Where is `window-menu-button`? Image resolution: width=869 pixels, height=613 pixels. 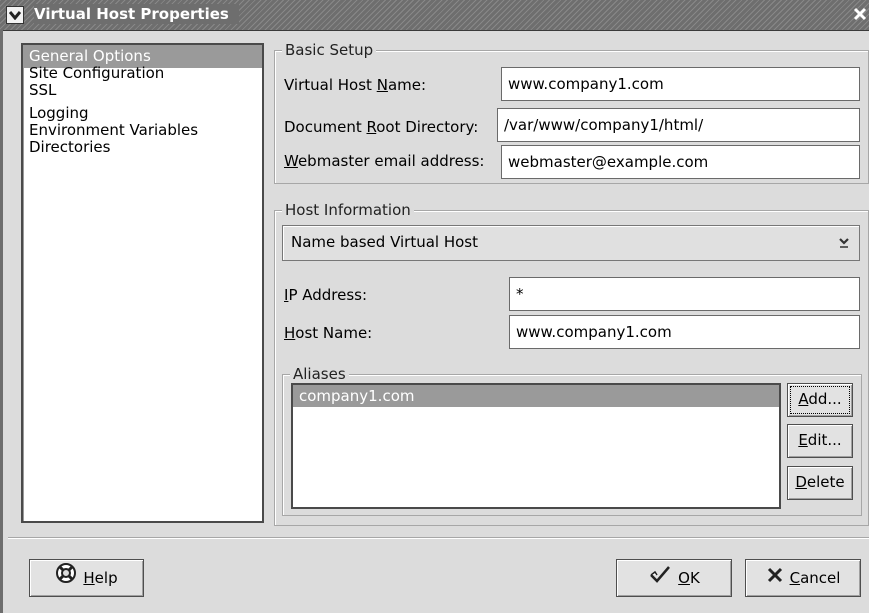
window-menu-button is located at coordinates (15, 15).